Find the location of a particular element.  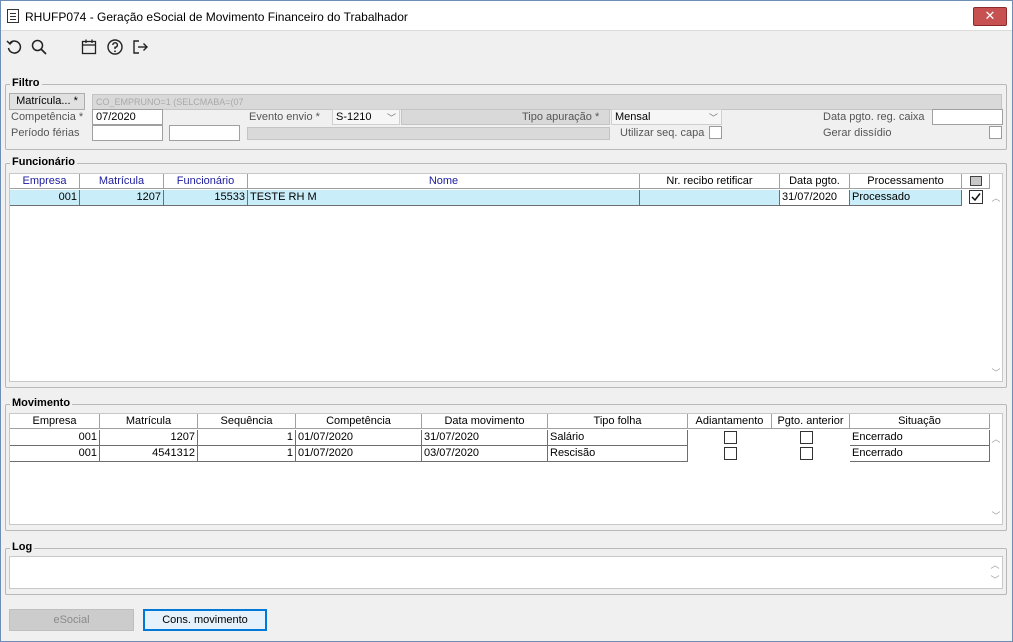

data-pgto-caixa-label: Data pgto. reg. caixa is located at coordinates (874, 117).